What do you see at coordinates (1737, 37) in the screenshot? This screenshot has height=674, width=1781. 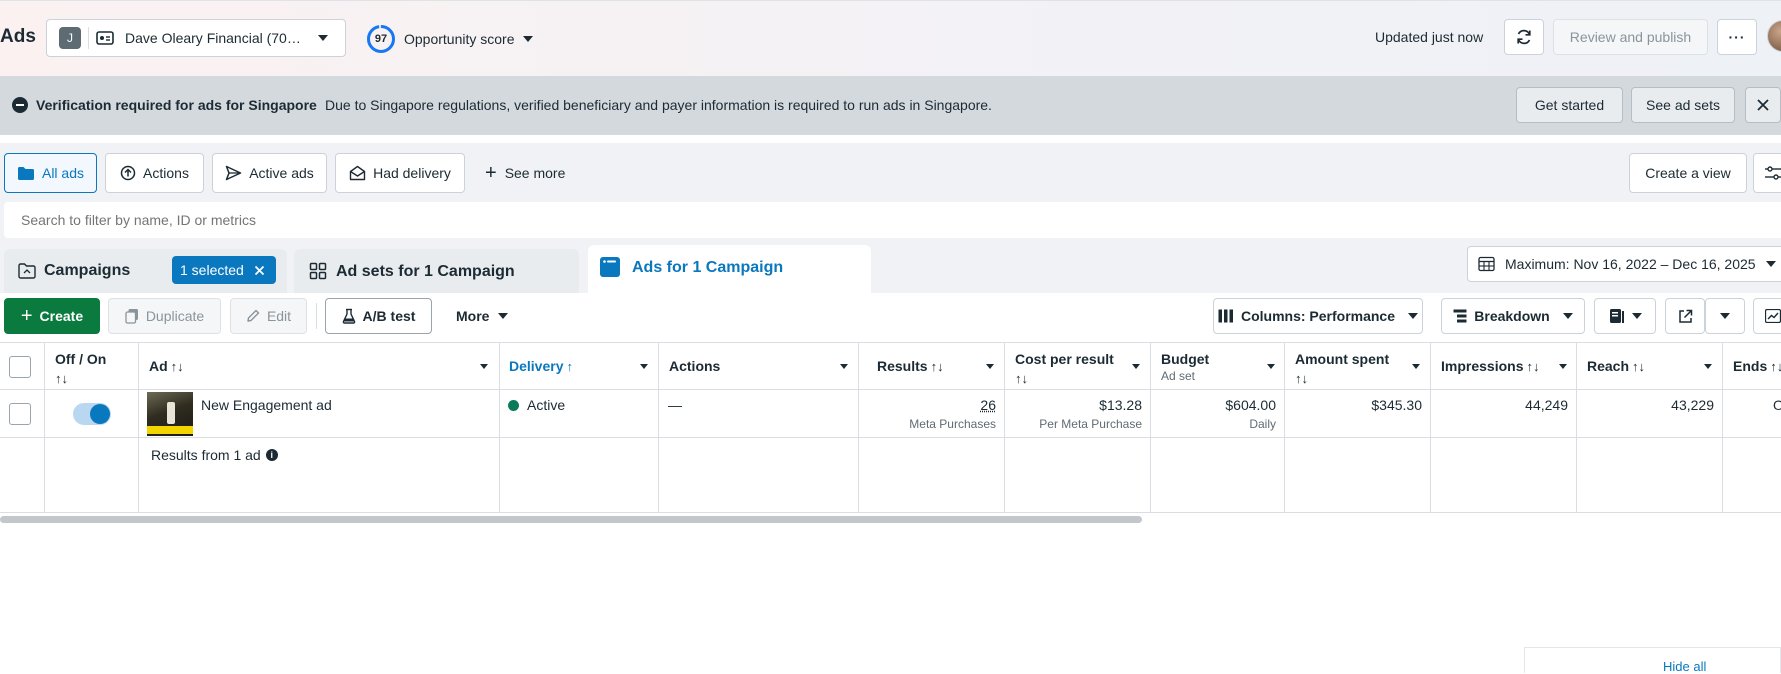 I see `more-options-button: ···` at bounding box center [1737, 37].